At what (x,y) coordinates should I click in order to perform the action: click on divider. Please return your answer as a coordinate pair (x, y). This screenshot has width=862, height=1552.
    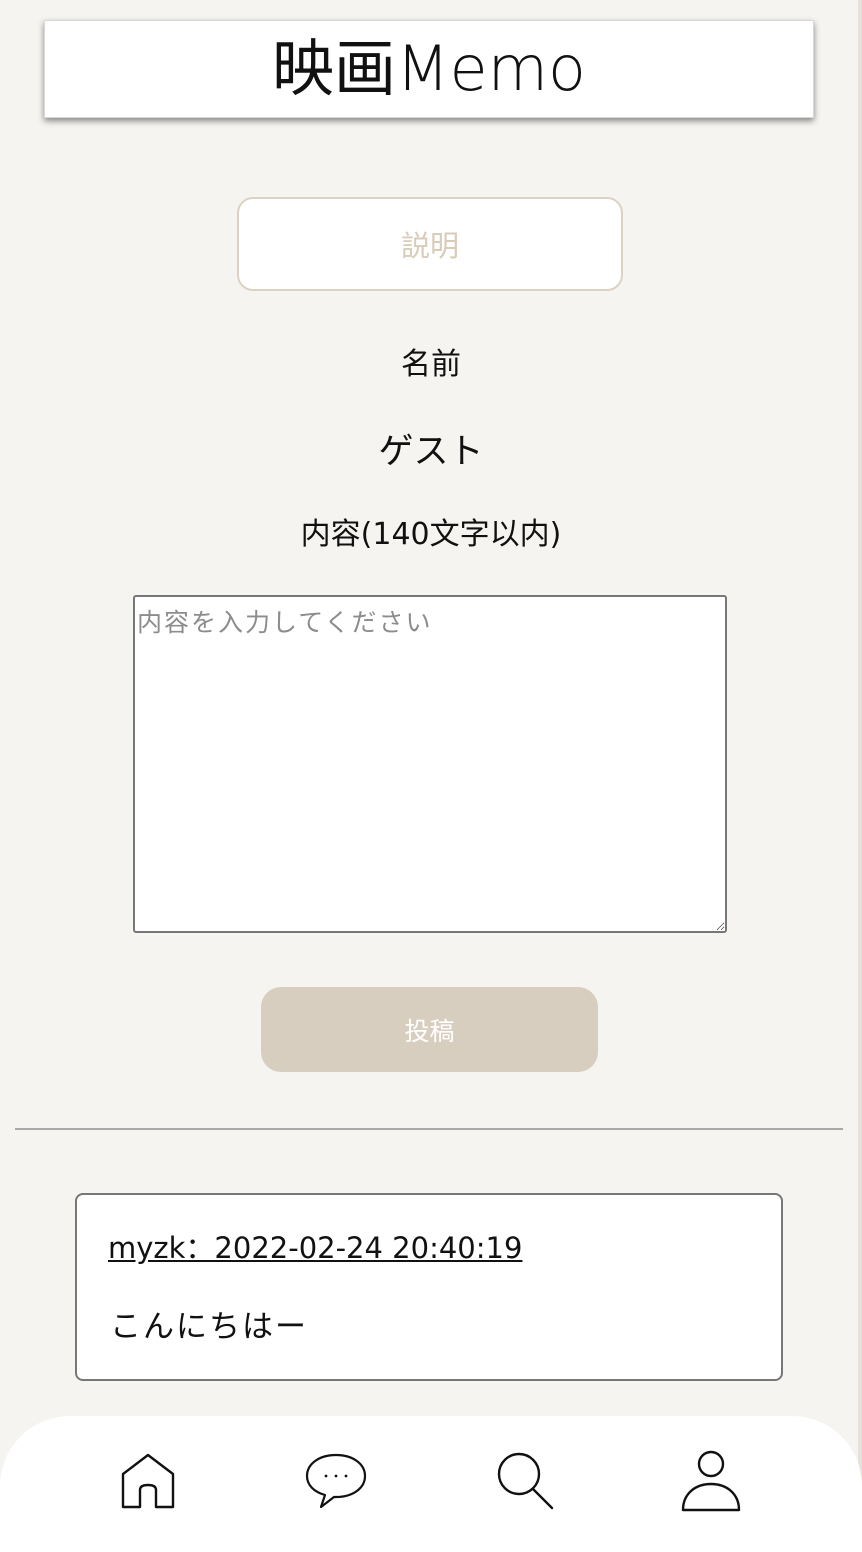
    Looking at the image, I should click on (429, 1129).